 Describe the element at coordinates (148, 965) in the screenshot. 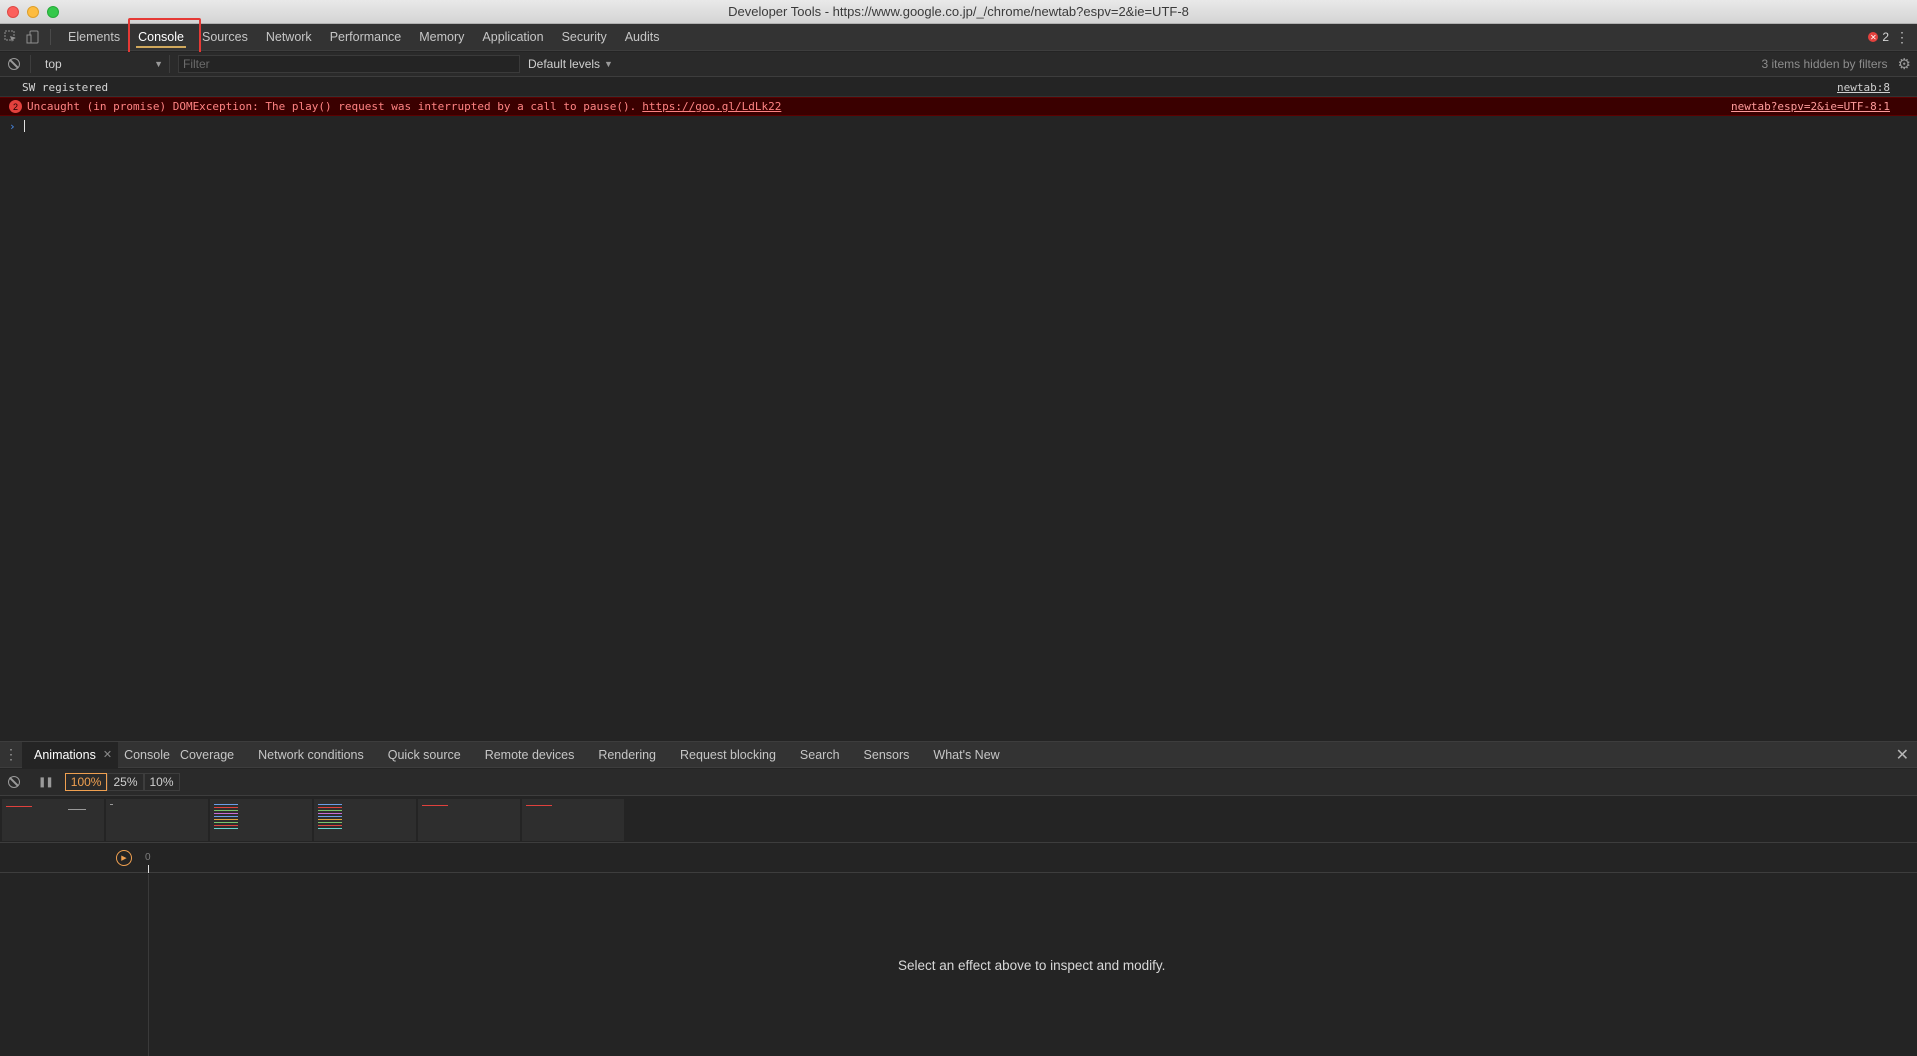

I see `timeline-divider` at that location.